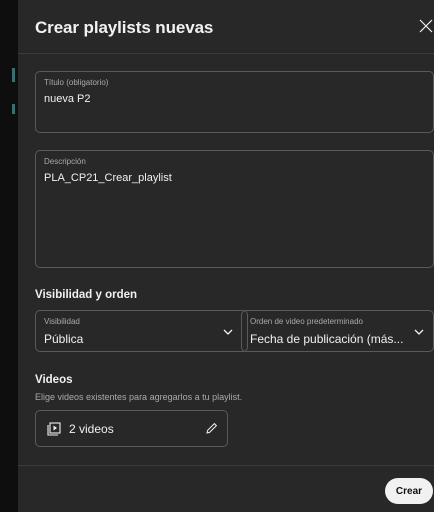 Image resolution: width=434 pixels, height=512 pixels. What do you see at coordinates (54, 380) in the screenshot?
I see `videos-section-heading: Videos` at bounding box center [54, 380].